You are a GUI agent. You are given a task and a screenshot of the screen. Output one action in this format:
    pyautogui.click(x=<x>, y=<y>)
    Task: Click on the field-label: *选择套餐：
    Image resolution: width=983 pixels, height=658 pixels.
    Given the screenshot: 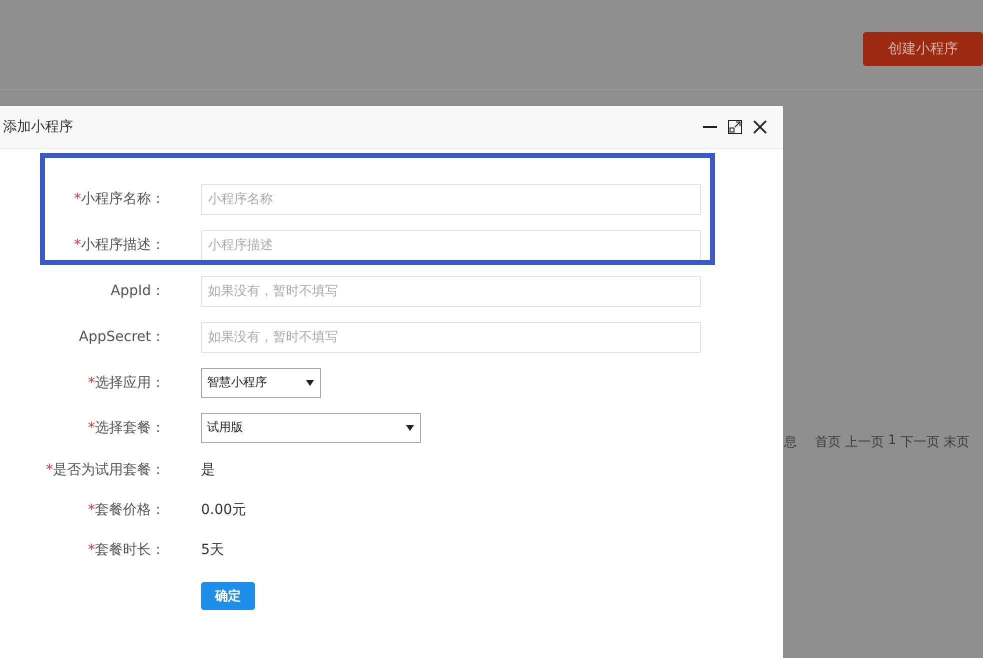 What is the action you would take?
    pyautogui.click(x=126, y=427)
    